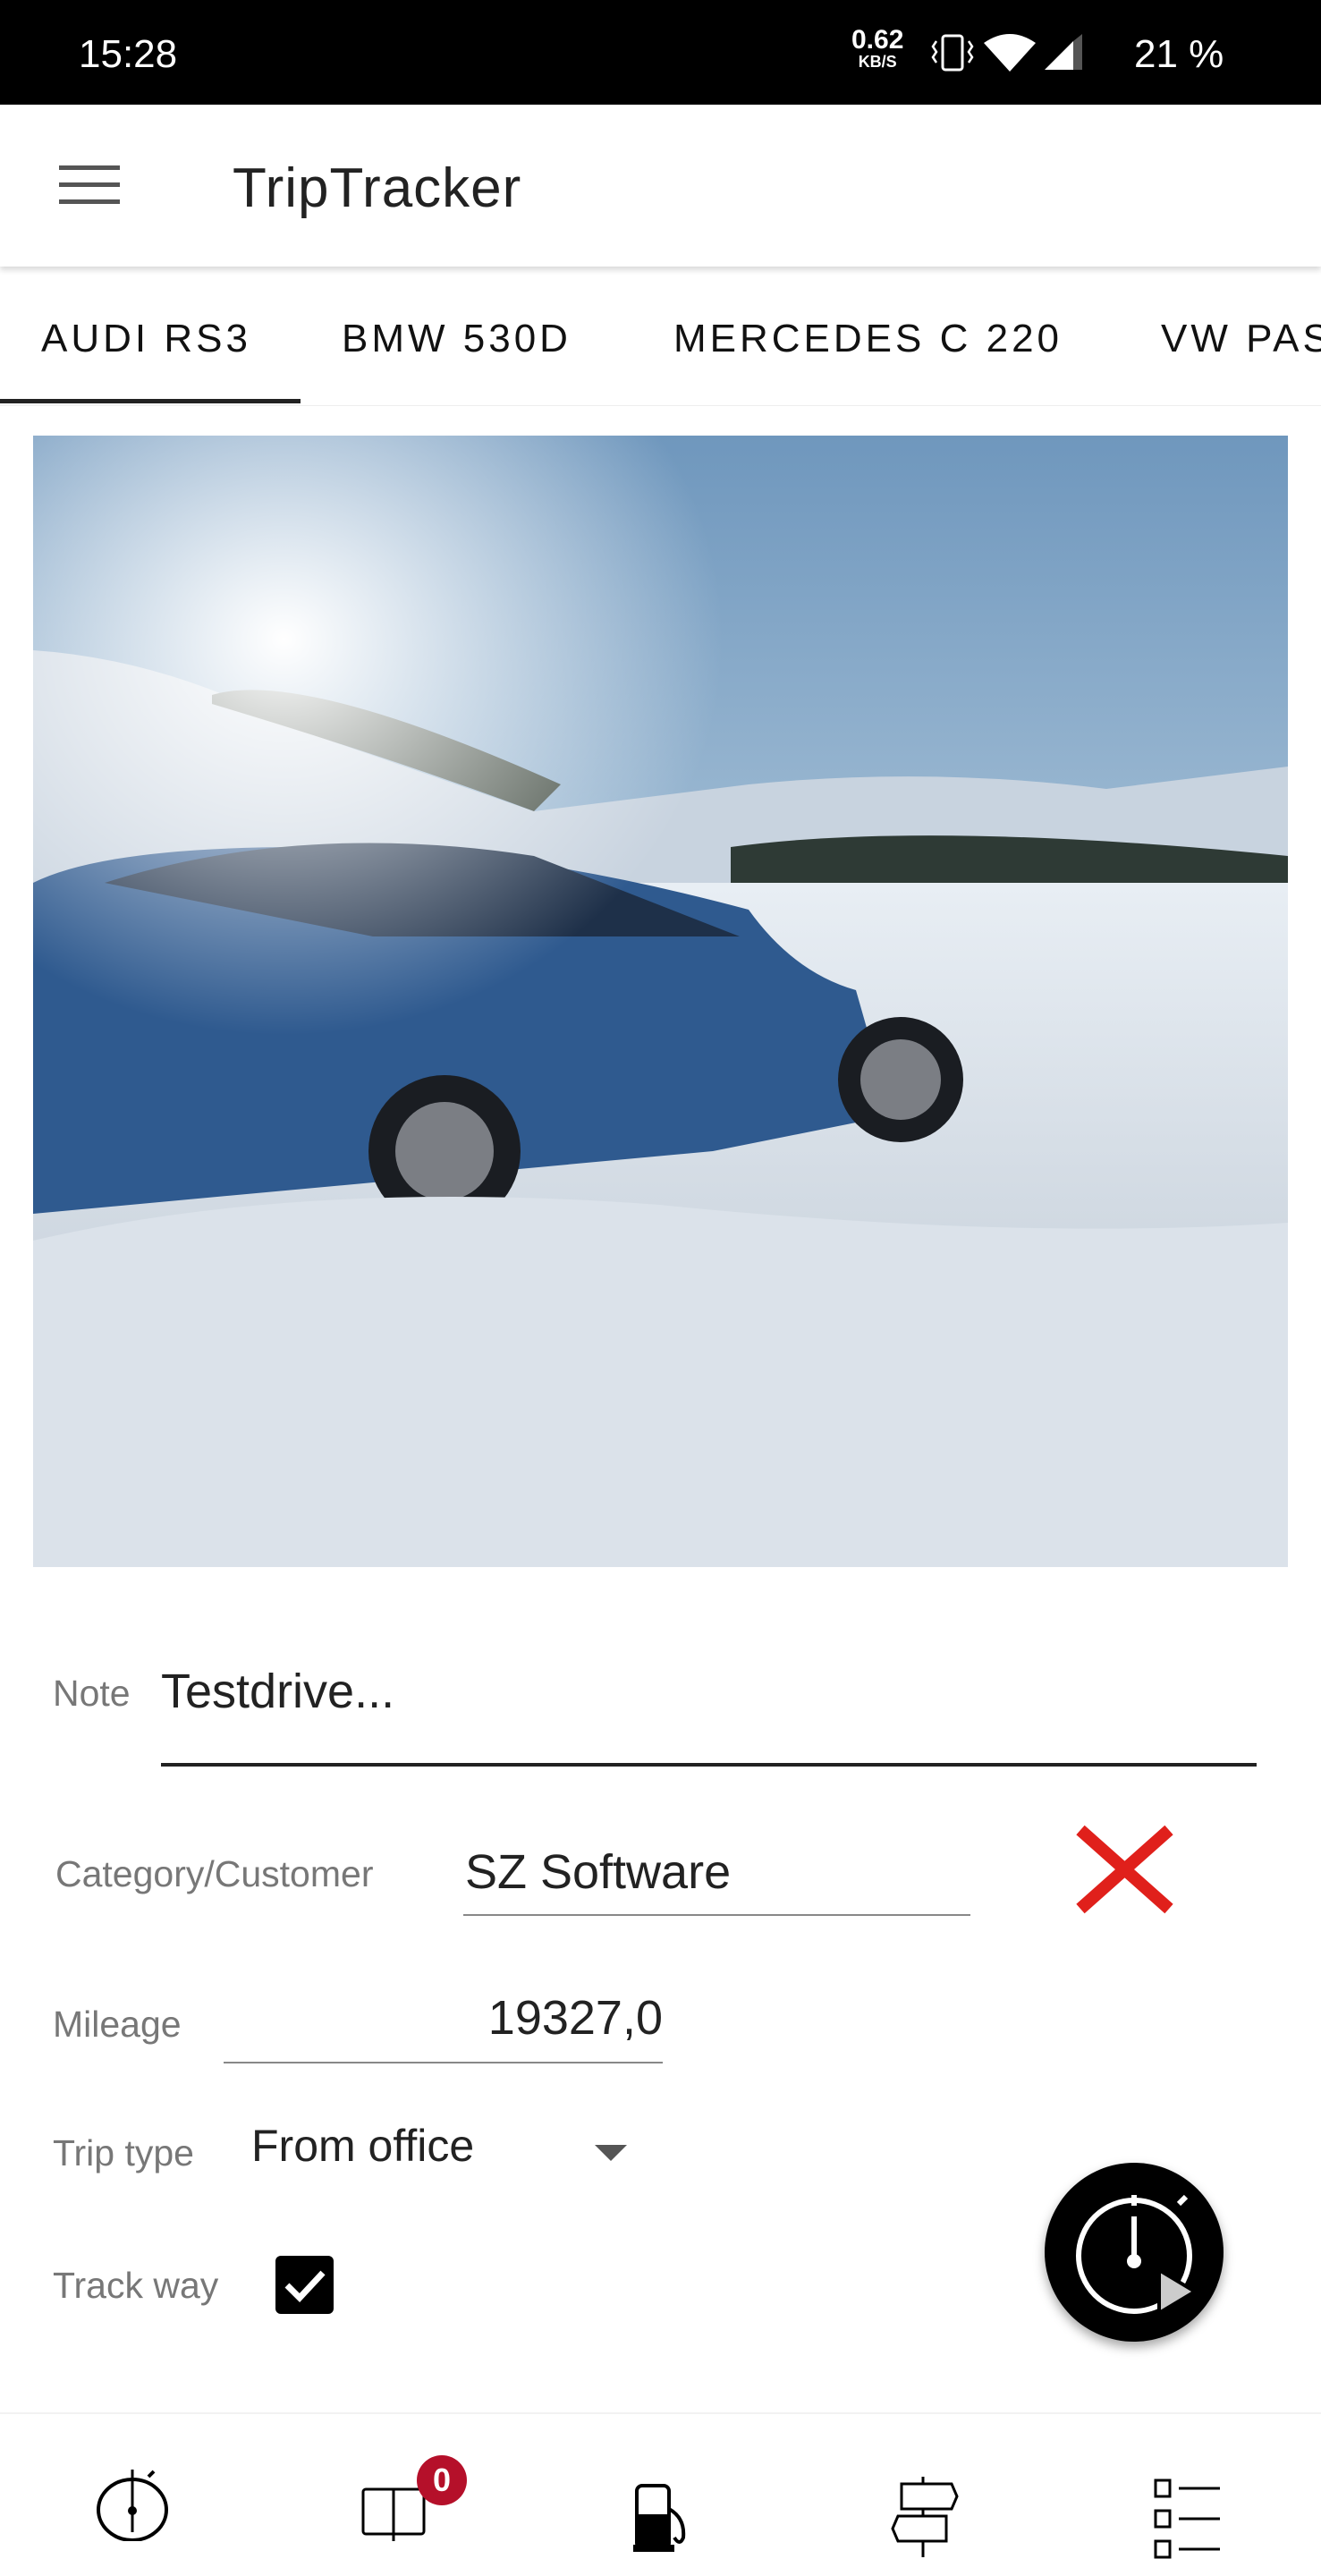  Describe the element at coordinates (136, 2285) in the screenshot. I see `track-way-label: Track way` at that location.